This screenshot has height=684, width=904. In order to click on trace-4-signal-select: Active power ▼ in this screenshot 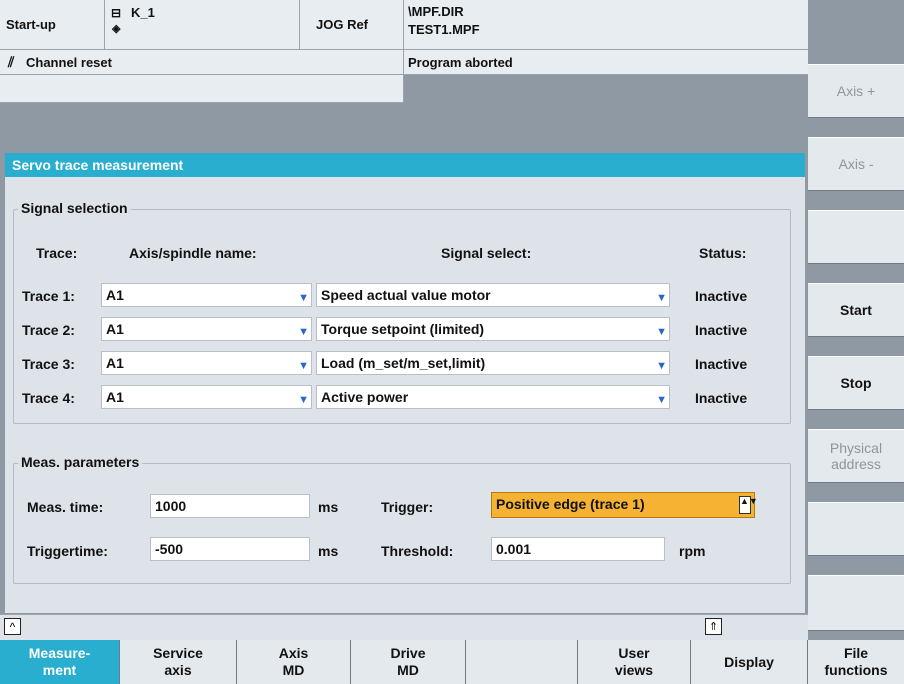, I will do `click(493, 397)`.